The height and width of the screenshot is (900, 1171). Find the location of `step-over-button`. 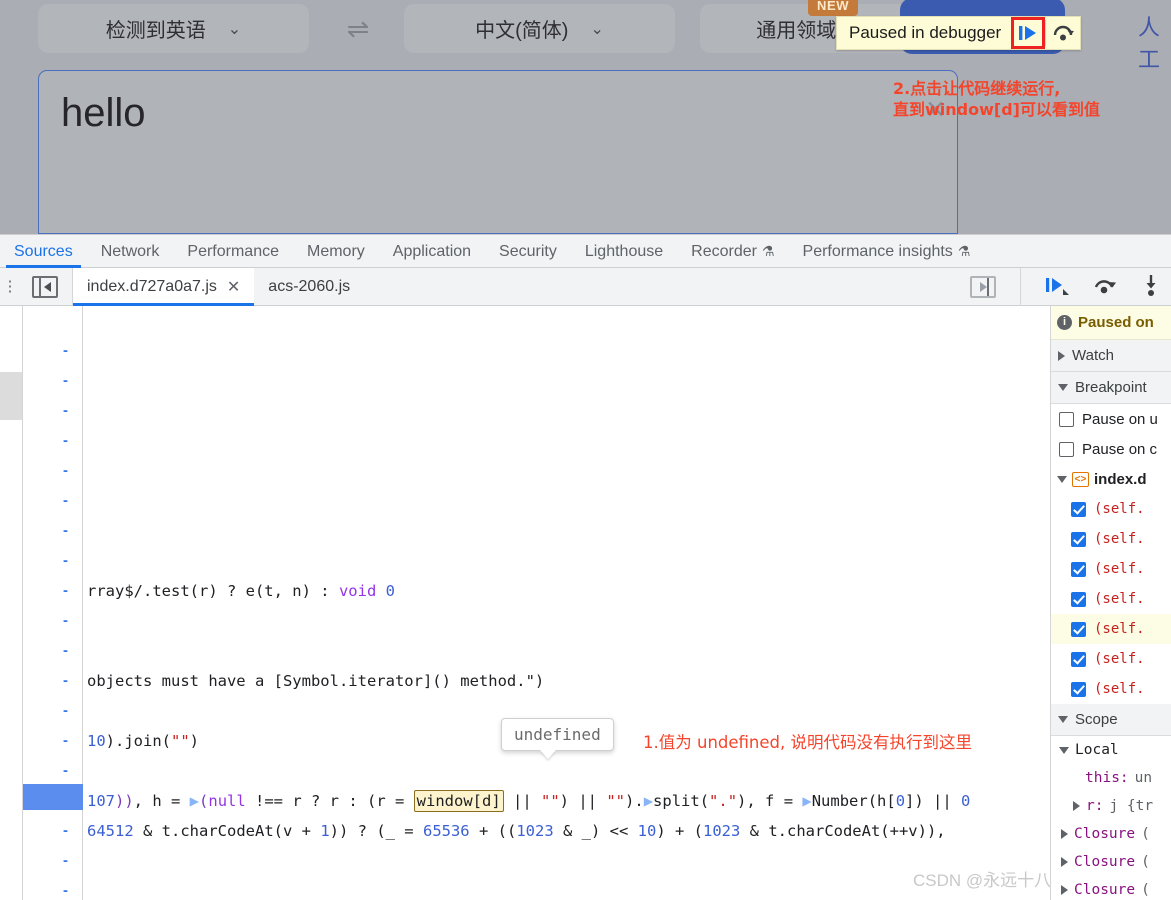

step-over-button is located at coordinates (1063, 33).